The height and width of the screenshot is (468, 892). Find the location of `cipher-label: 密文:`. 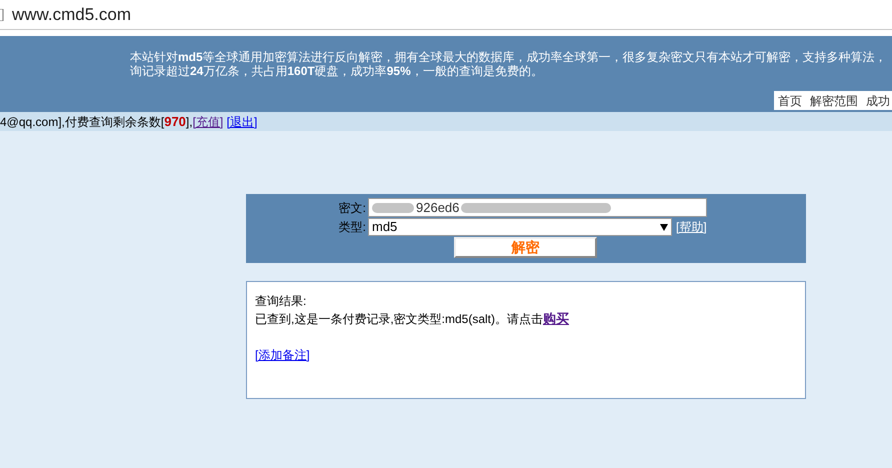

cipher-label: 密文: is located at coordinates (352, 208).